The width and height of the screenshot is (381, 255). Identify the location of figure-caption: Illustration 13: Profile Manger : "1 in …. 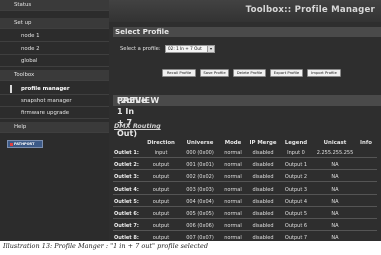
(105, 246).